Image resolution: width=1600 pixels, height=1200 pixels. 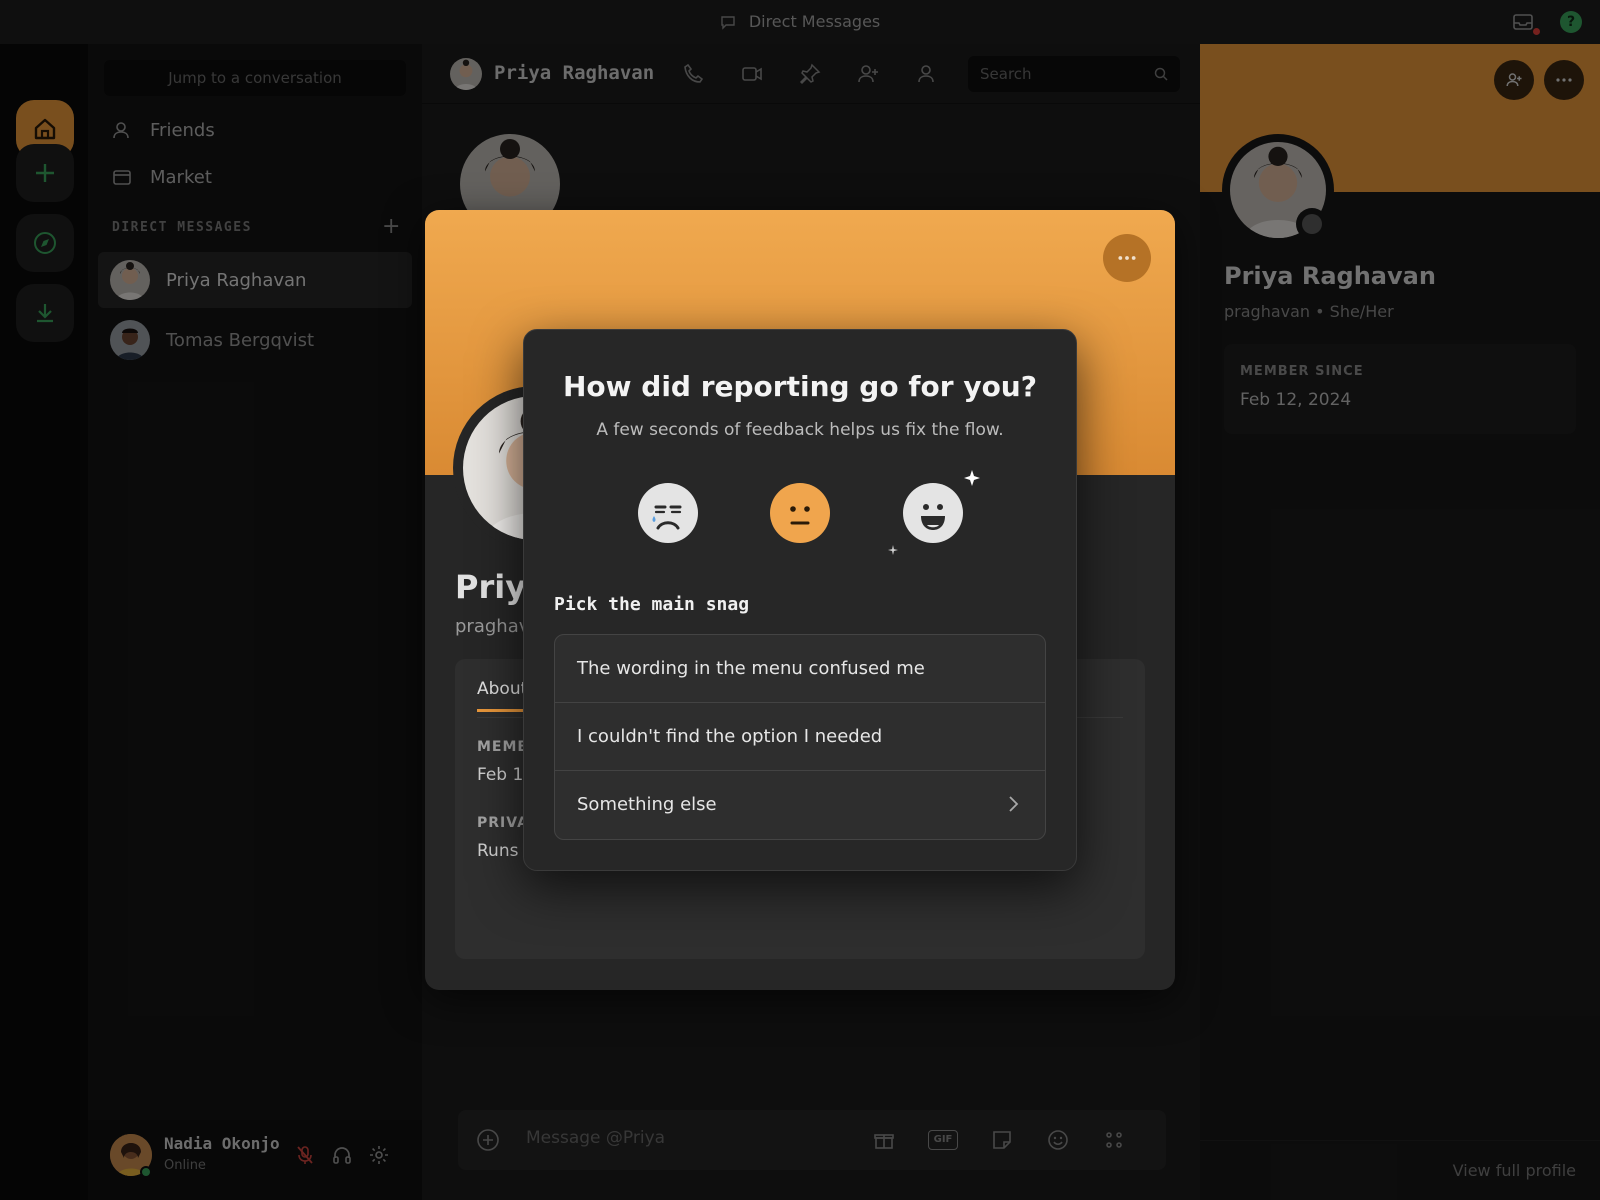 I want to click on profile-modal-username: praghav, so click(x=492, y=626).